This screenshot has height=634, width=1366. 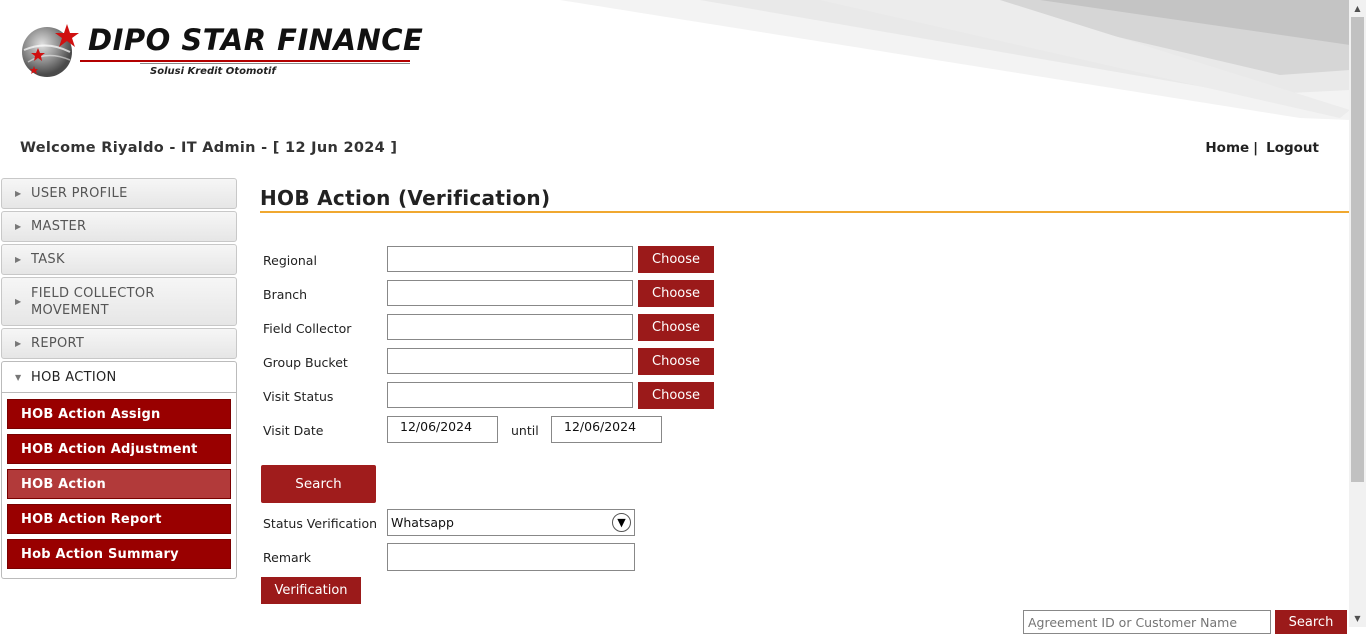 What do you see at coordinates (621, 522) in the screenshot?
I see `dropdown-arrow-icon: ▼` at bounding box center [621, 522].